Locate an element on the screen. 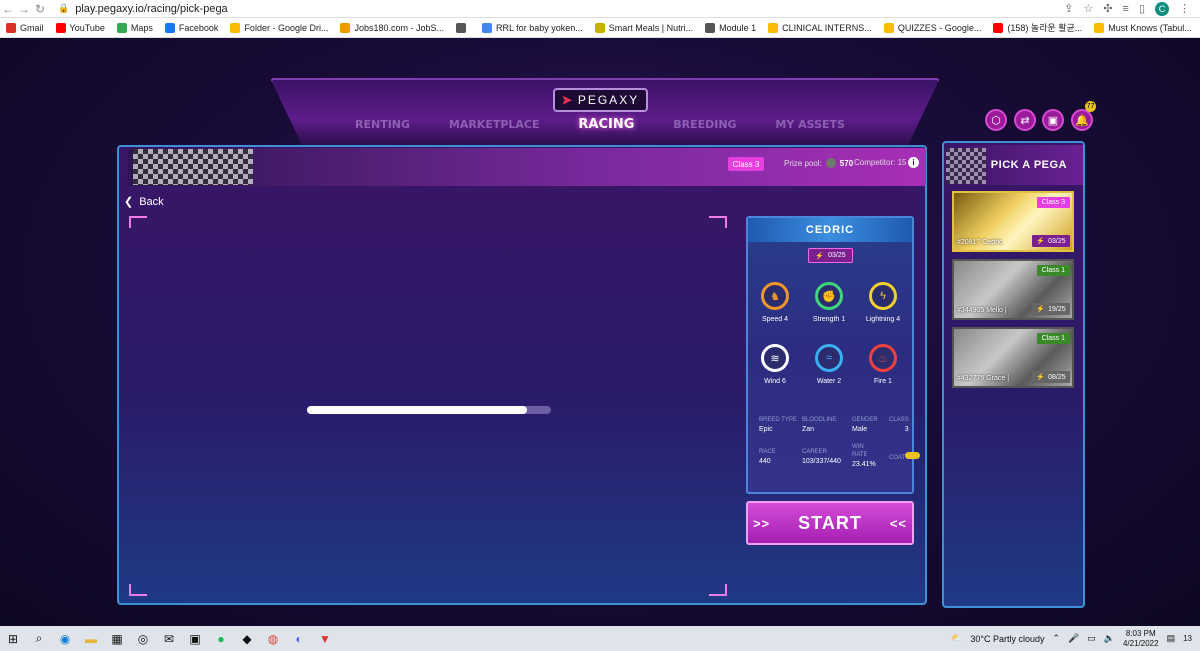 This screenshot has width=1200, height=651. menu-dots-icon: ⋮ is located at coordinates (1184, 8).